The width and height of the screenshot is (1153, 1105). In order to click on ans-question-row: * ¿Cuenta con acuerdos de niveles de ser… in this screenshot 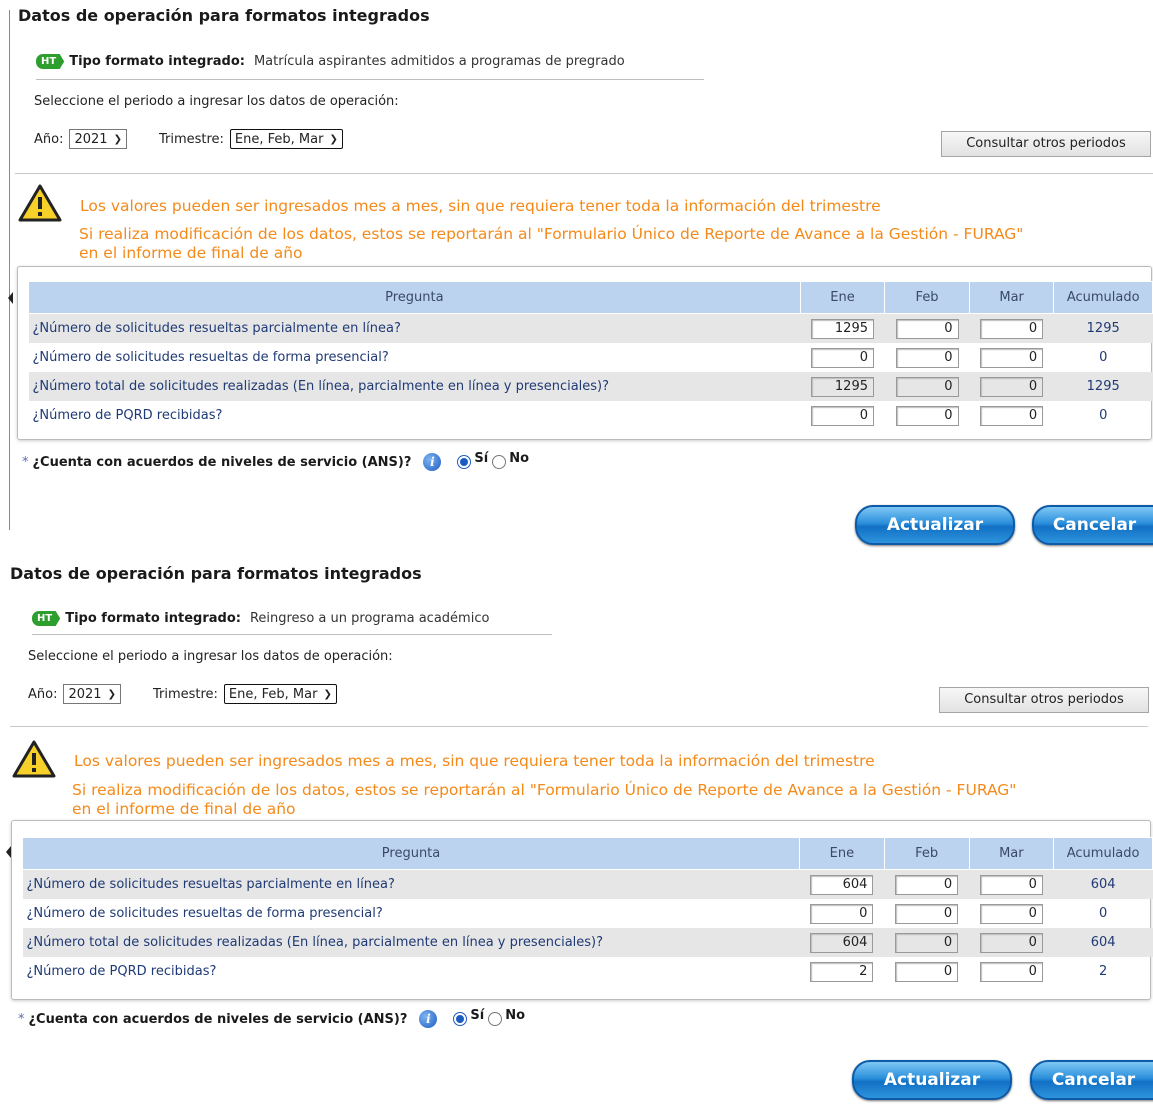, I will do `click(271, 1017)`.